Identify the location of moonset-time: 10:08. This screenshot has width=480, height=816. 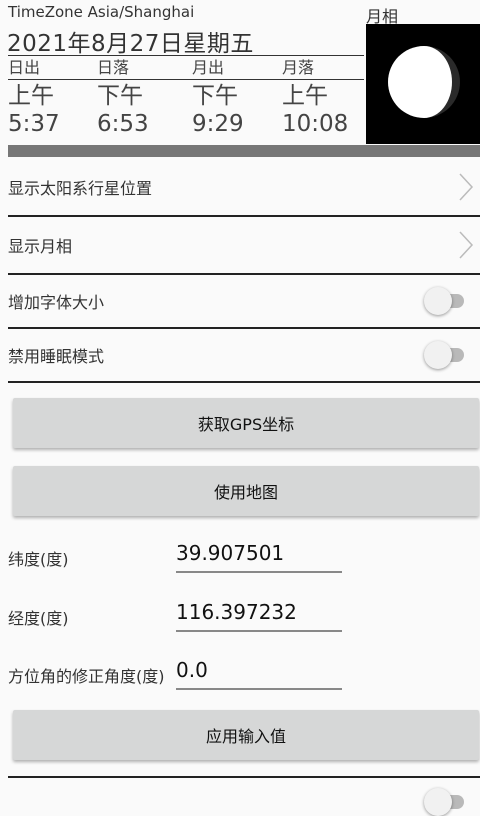
(315, 124).